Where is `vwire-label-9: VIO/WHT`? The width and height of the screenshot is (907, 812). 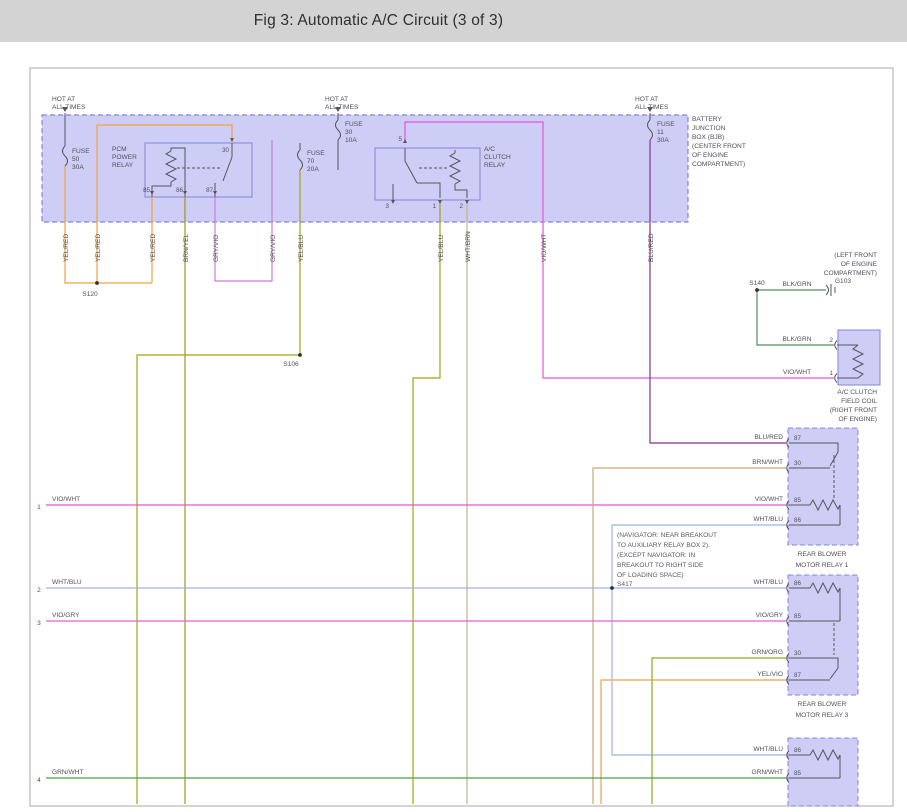
vwire-label-9: VIO/WHT is located at coordinates (544, 248).